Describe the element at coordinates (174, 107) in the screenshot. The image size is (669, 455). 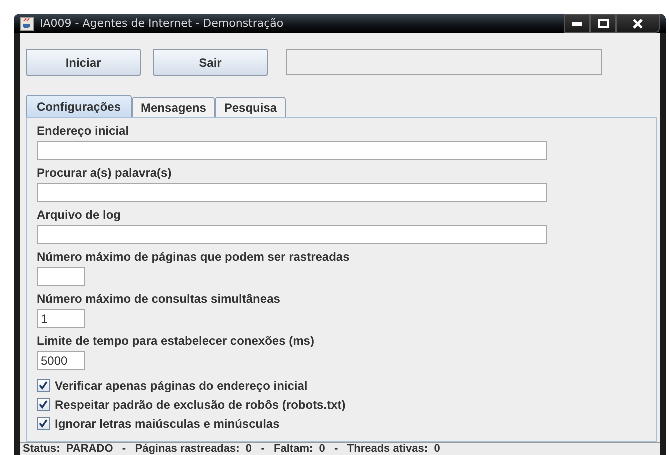
I see `tab: Mensagens` at that location.